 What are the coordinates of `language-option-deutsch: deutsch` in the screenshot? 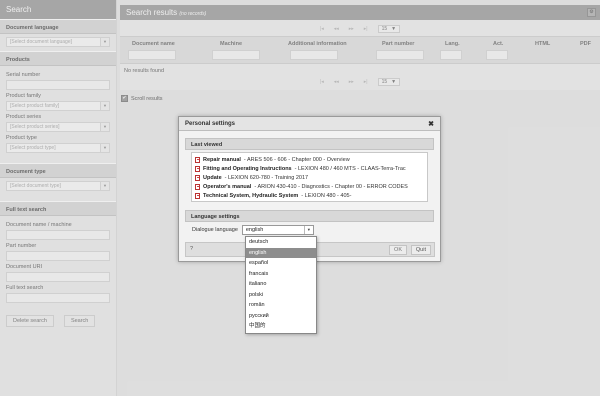 It's located at (281, 242).